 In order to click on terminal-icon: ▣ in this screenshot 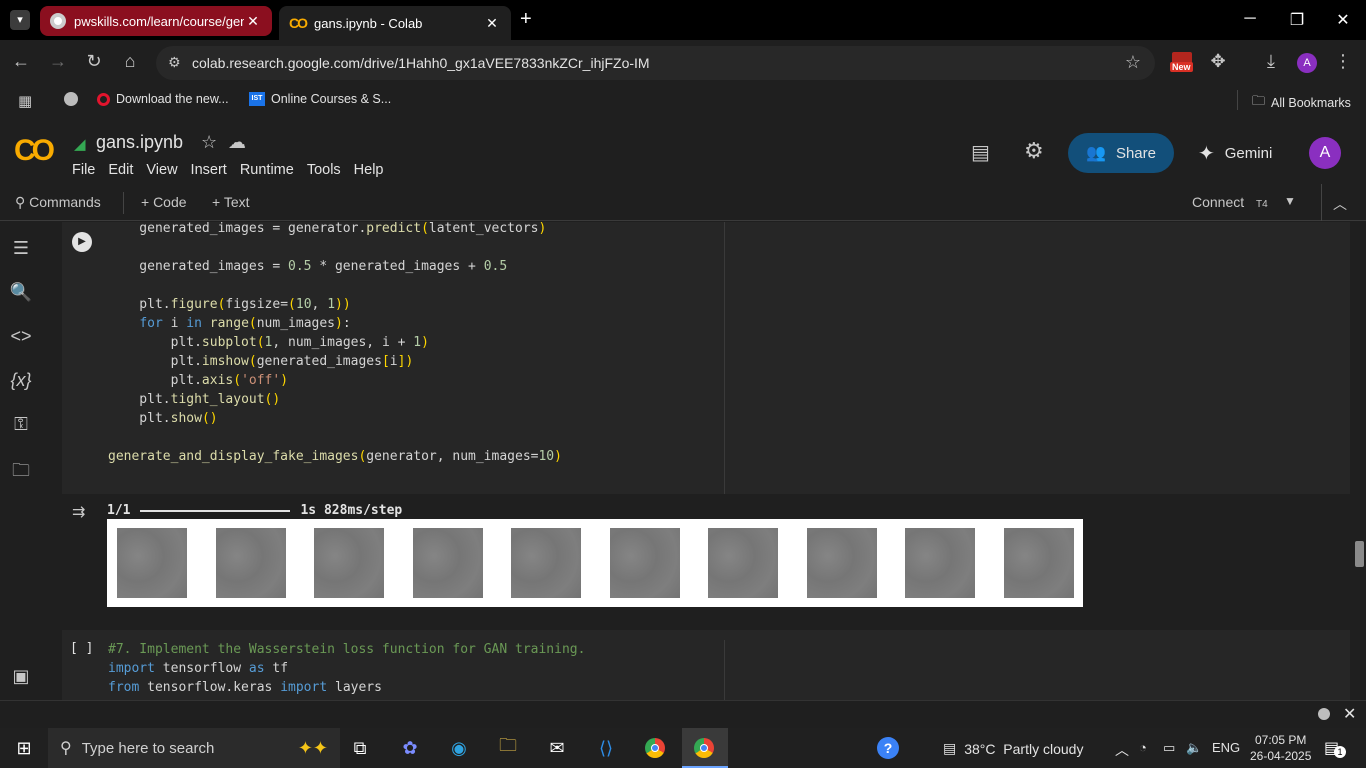, I will do `click(21, 676)`.